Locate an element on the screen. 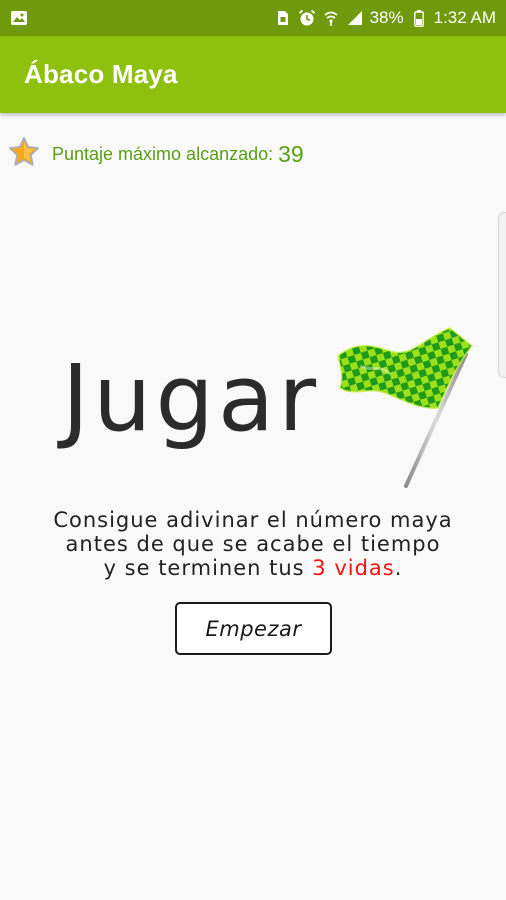 The height and width of the screenshot is (900, 506). signal-icon is located at coordinates (355, 18).